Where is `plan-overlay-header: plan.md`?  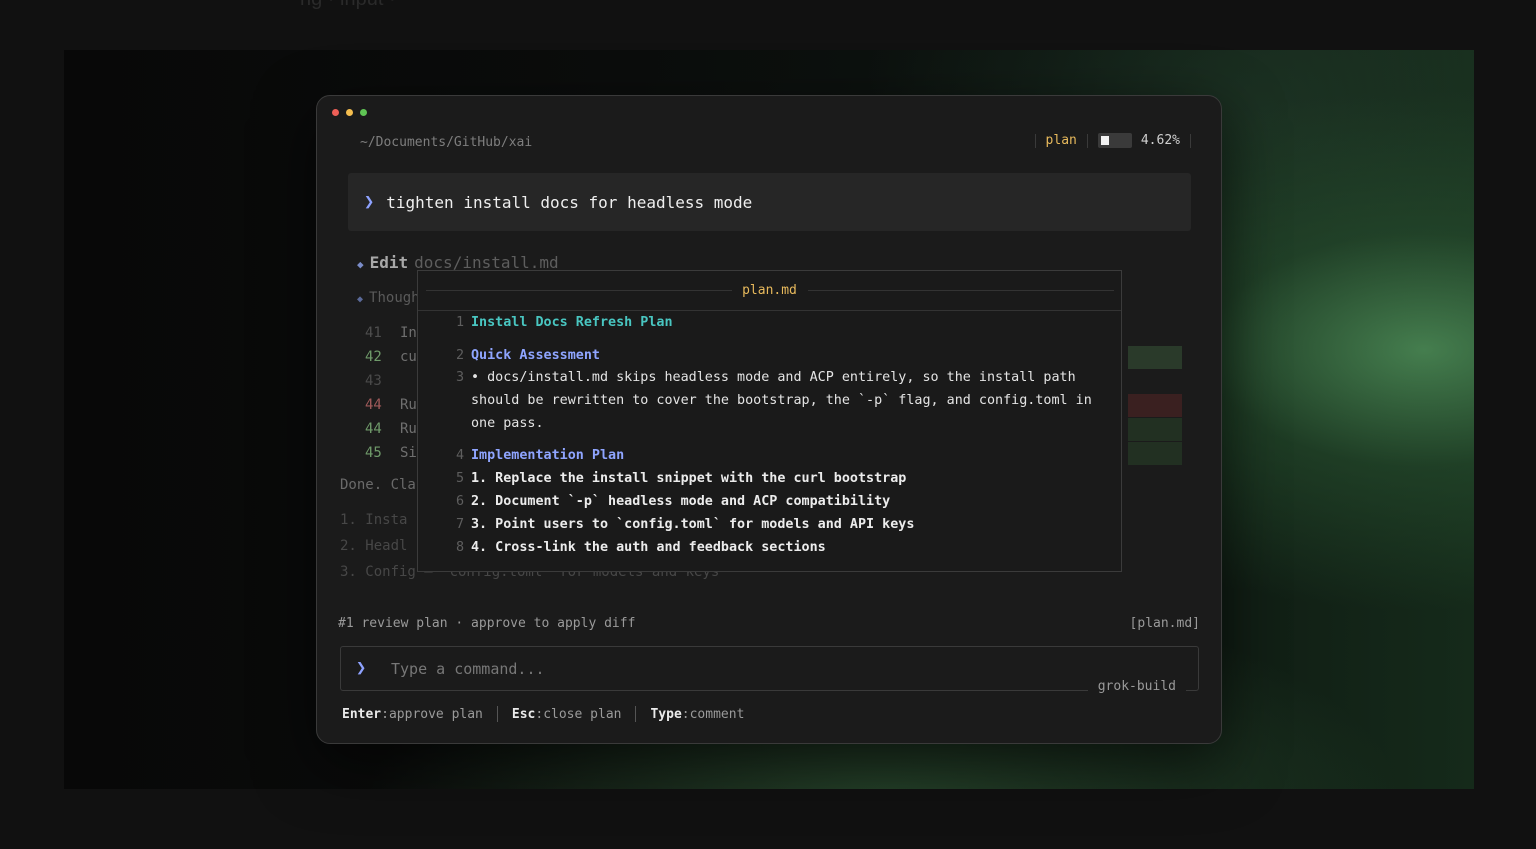
plan-overlay-header: plan.md is located at coordinates (769, 291).